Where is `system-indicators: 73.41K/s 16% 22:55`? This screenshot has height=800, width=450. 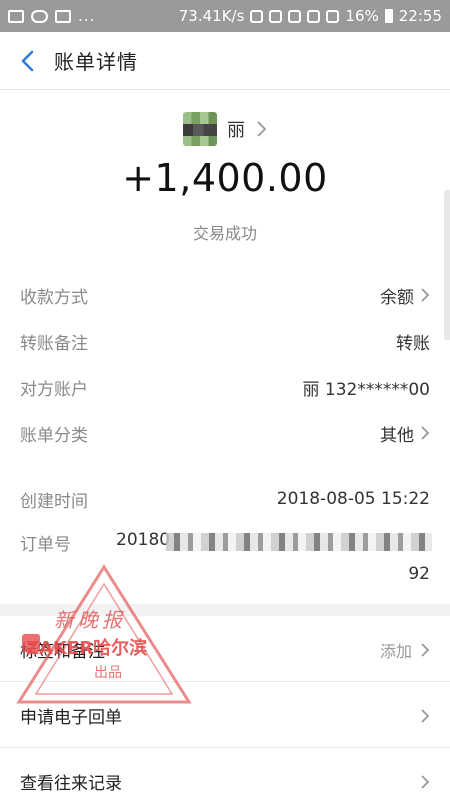 system-indicators: 73.41K/s 16% 22:55 is located at coordinates (310, 16).